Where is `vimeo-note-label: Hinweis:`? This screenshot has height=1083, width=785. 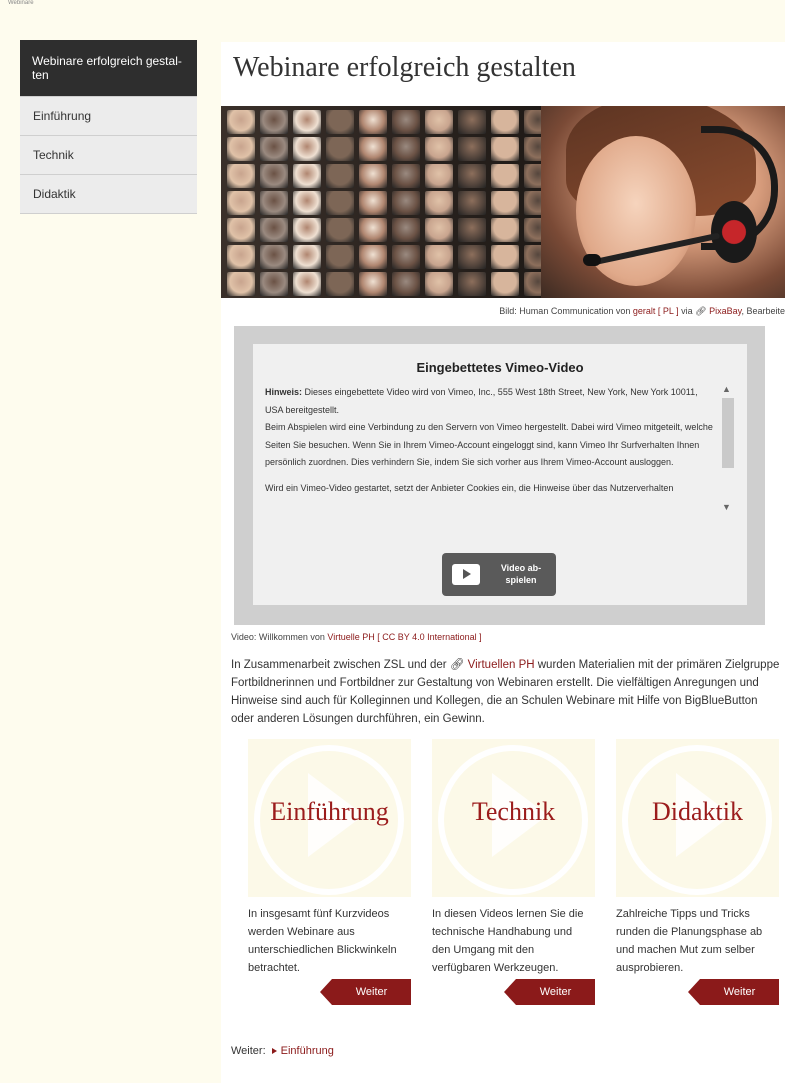 vimeo-note-label: Hinweis: is located at coordinates (284, 392).